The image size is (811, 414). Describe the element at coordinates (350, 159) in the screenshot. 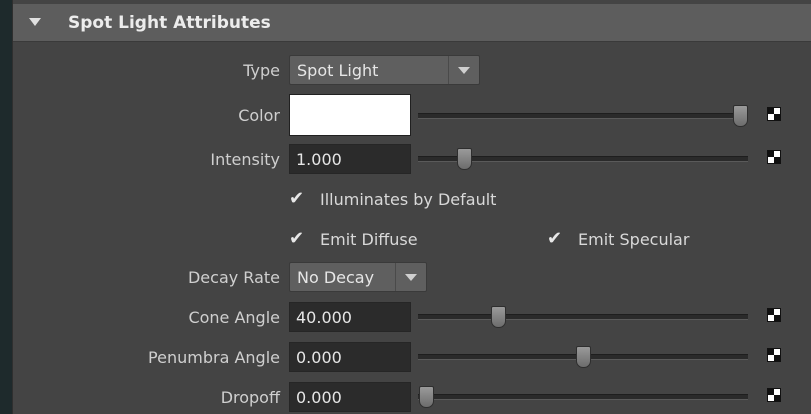

I see `intensity-field: 1.000` at that location.